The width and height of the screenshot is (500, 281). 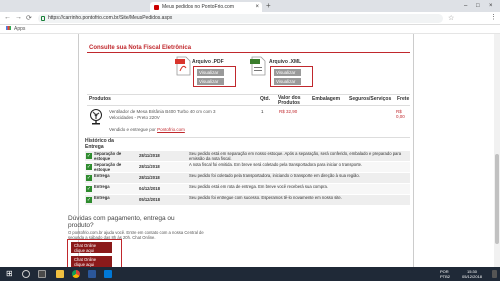 What do you see at coordinates (478, 6) in the screenshot?
I see `maximize-button: □` at bounding box center [478, 6].